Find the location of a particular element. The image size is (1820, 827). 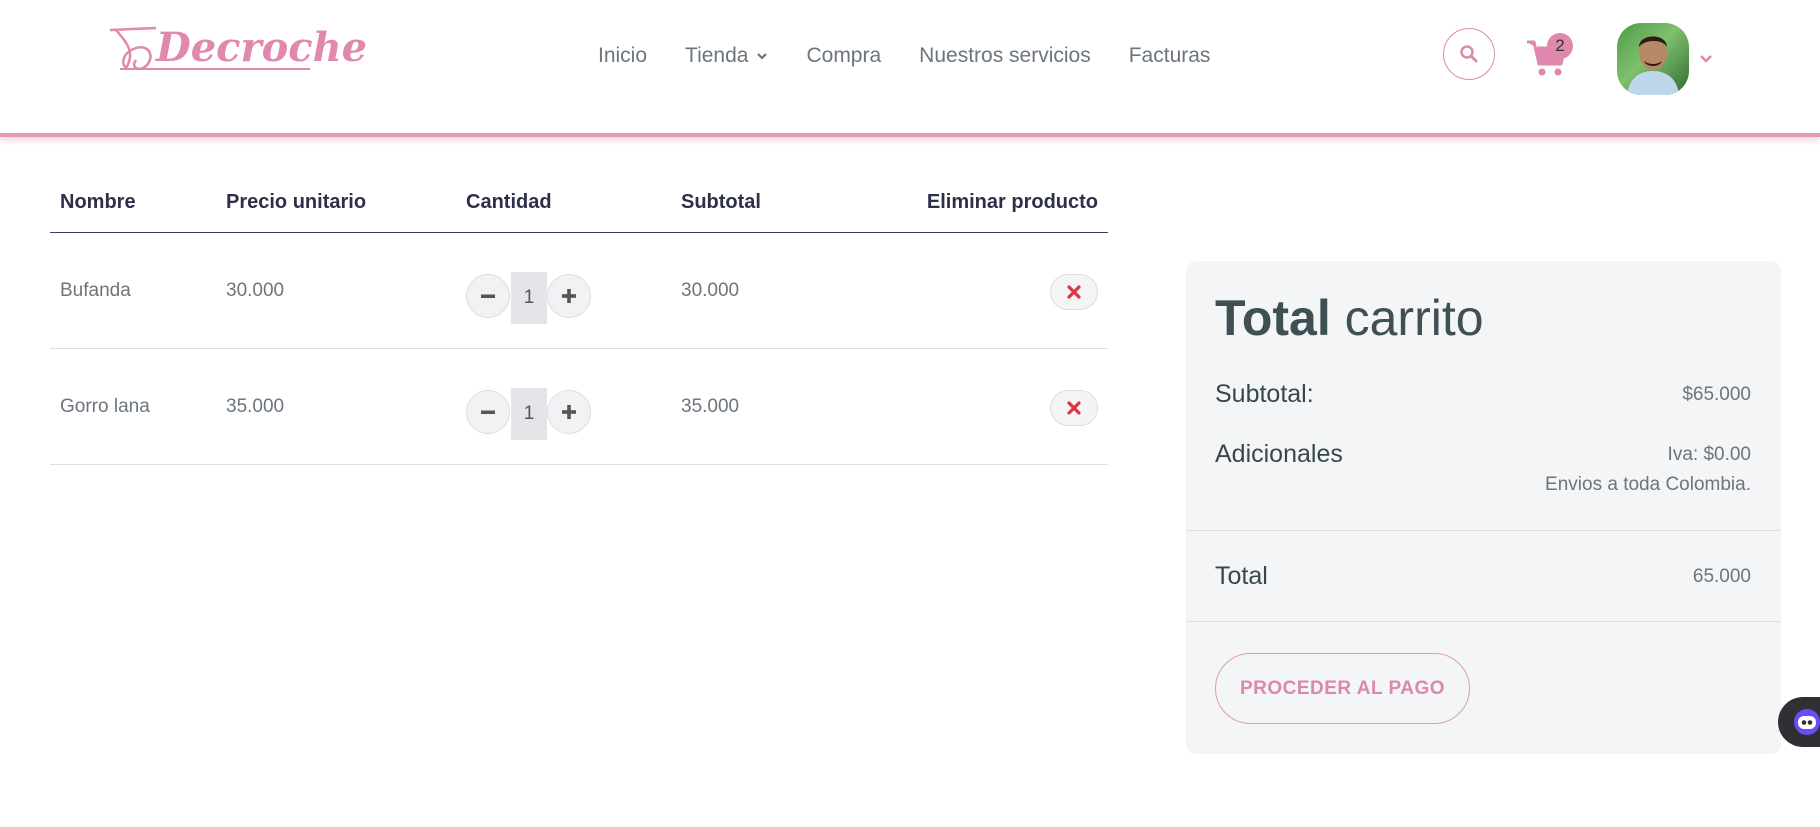

nav-inicio: Inicio is located at coordinates (622, 56).